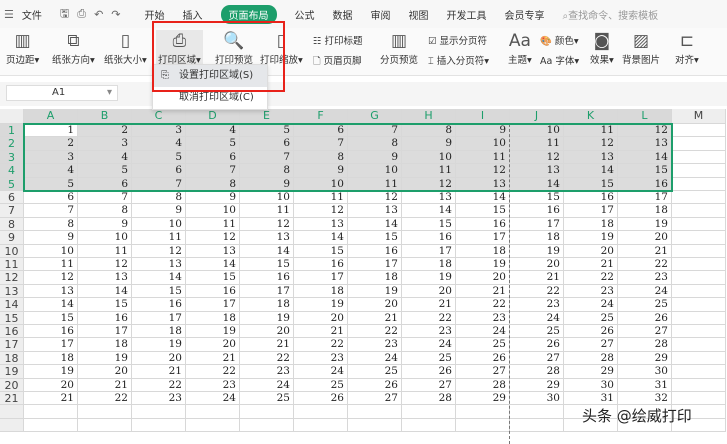 Image resolution: width=727 pixels, height=444 pixels. What do you see at coordinates (645, 399) in the screenshot?
I see `cell: 32` at bounding box center [645, 399].